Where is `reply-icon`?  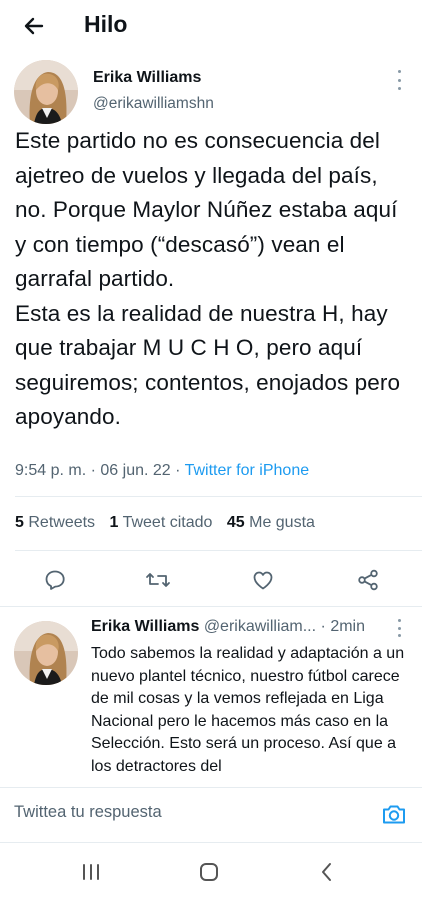
reply-icon is located at coordinates (55, 580).